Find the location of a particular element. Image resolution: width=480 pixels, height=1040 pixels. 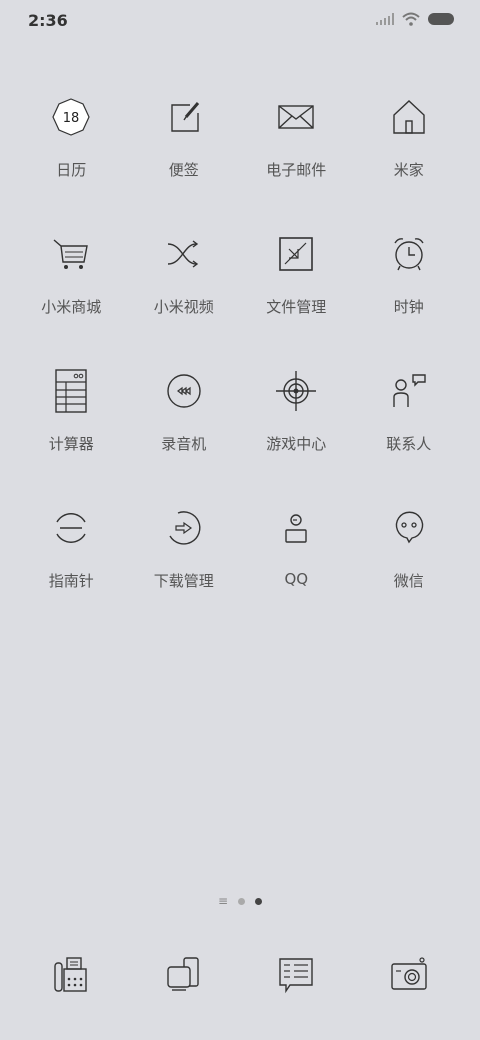

page-dot is located at coordinates (242, 901).